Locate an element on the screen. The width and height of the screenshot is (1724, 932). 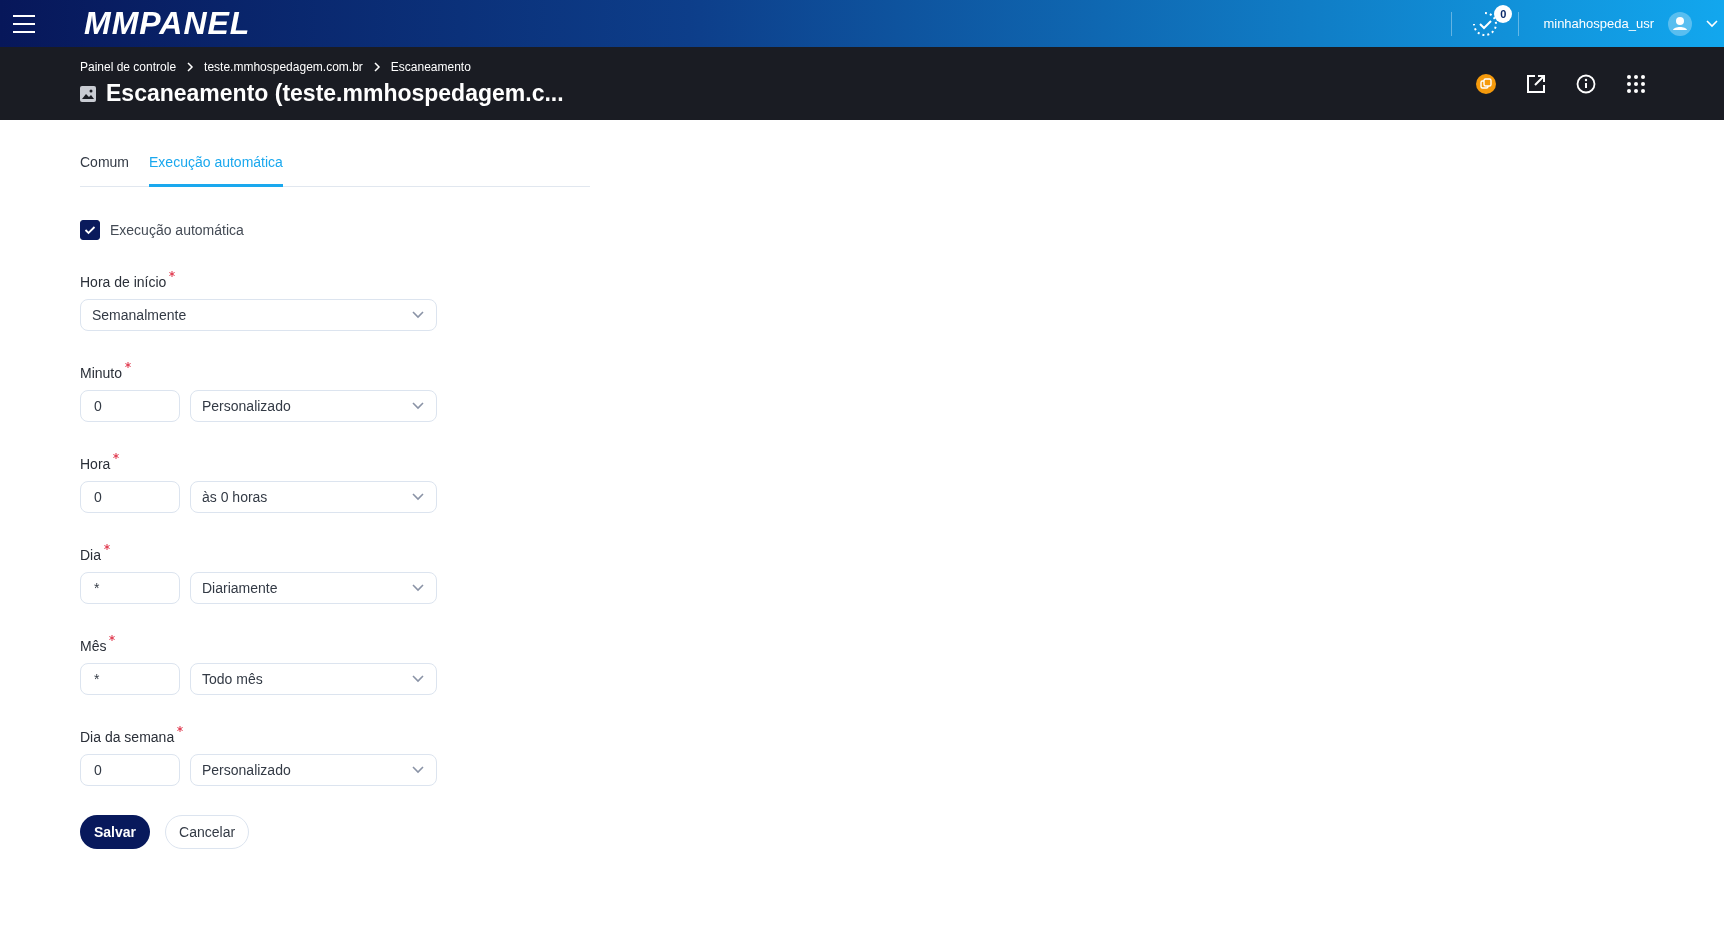
breadcrumb-link: Painel de controle is located at coordinates (128, 67).